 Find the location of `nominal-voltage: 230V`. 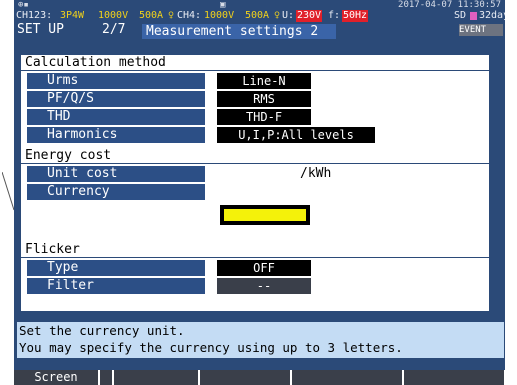

nominal-voltage: 230V is located at coordinates (309, 16).